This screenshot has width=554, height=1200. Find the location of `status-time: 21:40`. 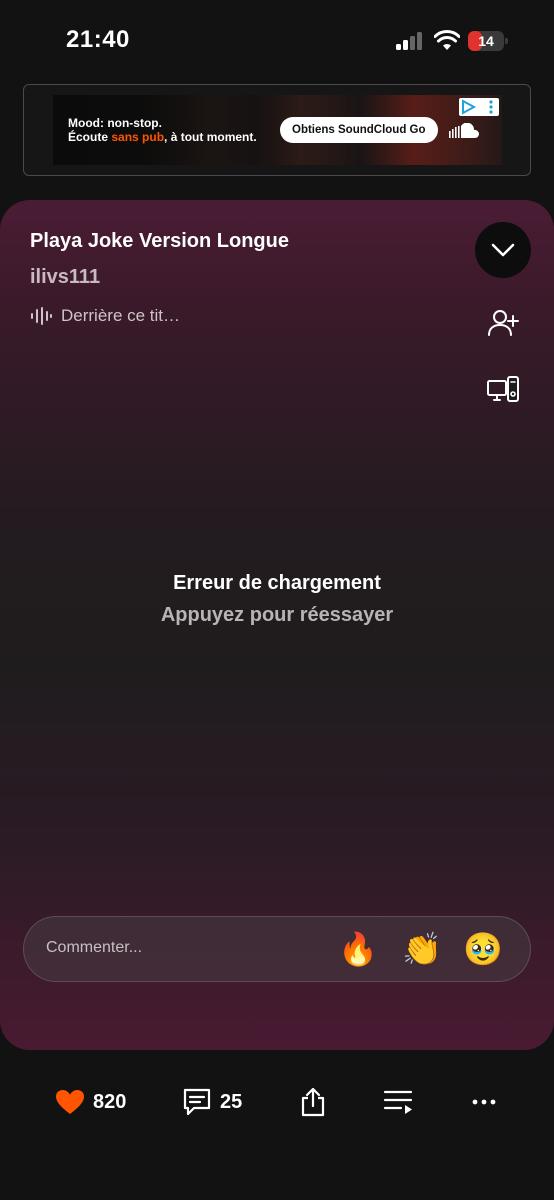

status-time: 21:40 is located at coordinates (98, 39).